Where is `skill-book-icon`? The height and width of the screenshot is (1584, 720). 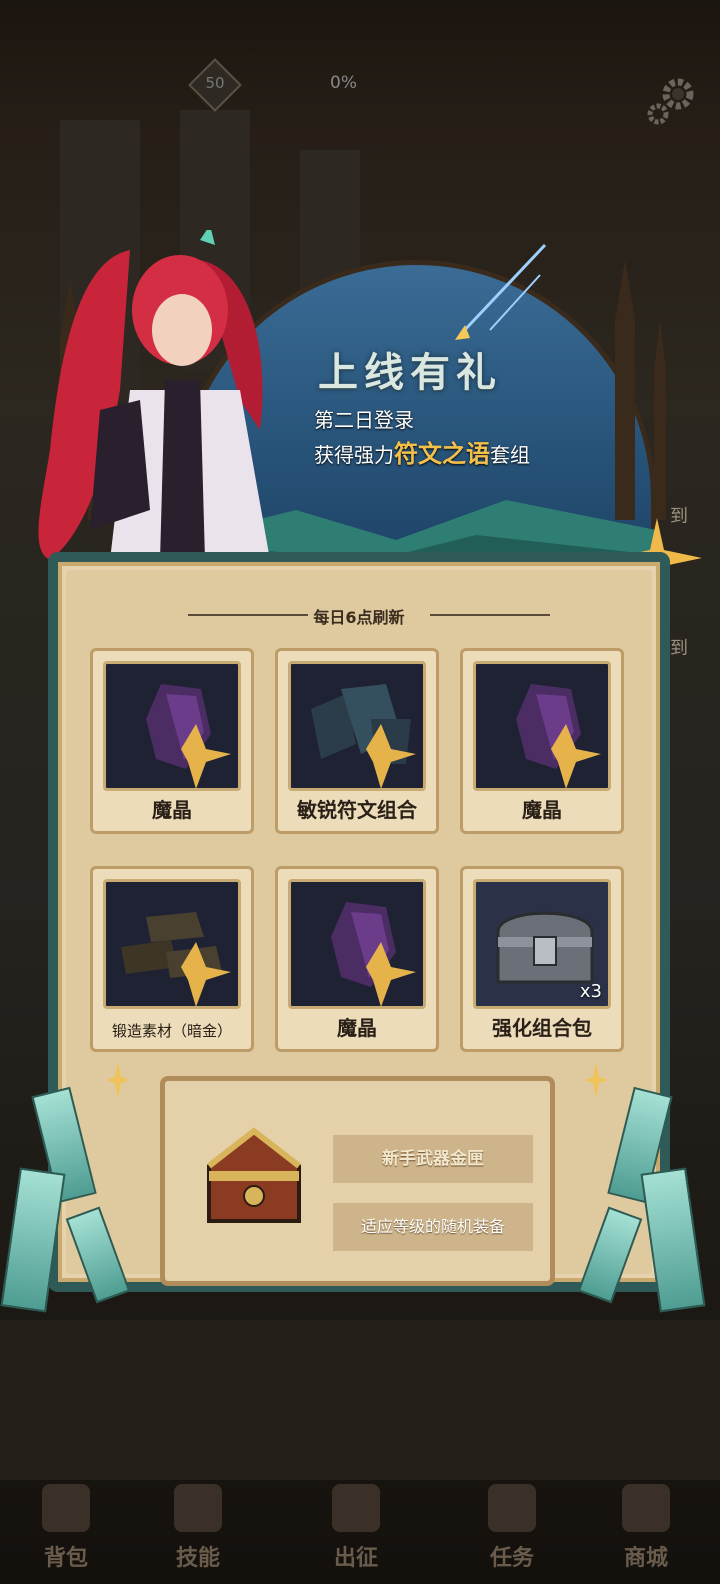
skill-book-icon is located at coordinates (198, 1508).